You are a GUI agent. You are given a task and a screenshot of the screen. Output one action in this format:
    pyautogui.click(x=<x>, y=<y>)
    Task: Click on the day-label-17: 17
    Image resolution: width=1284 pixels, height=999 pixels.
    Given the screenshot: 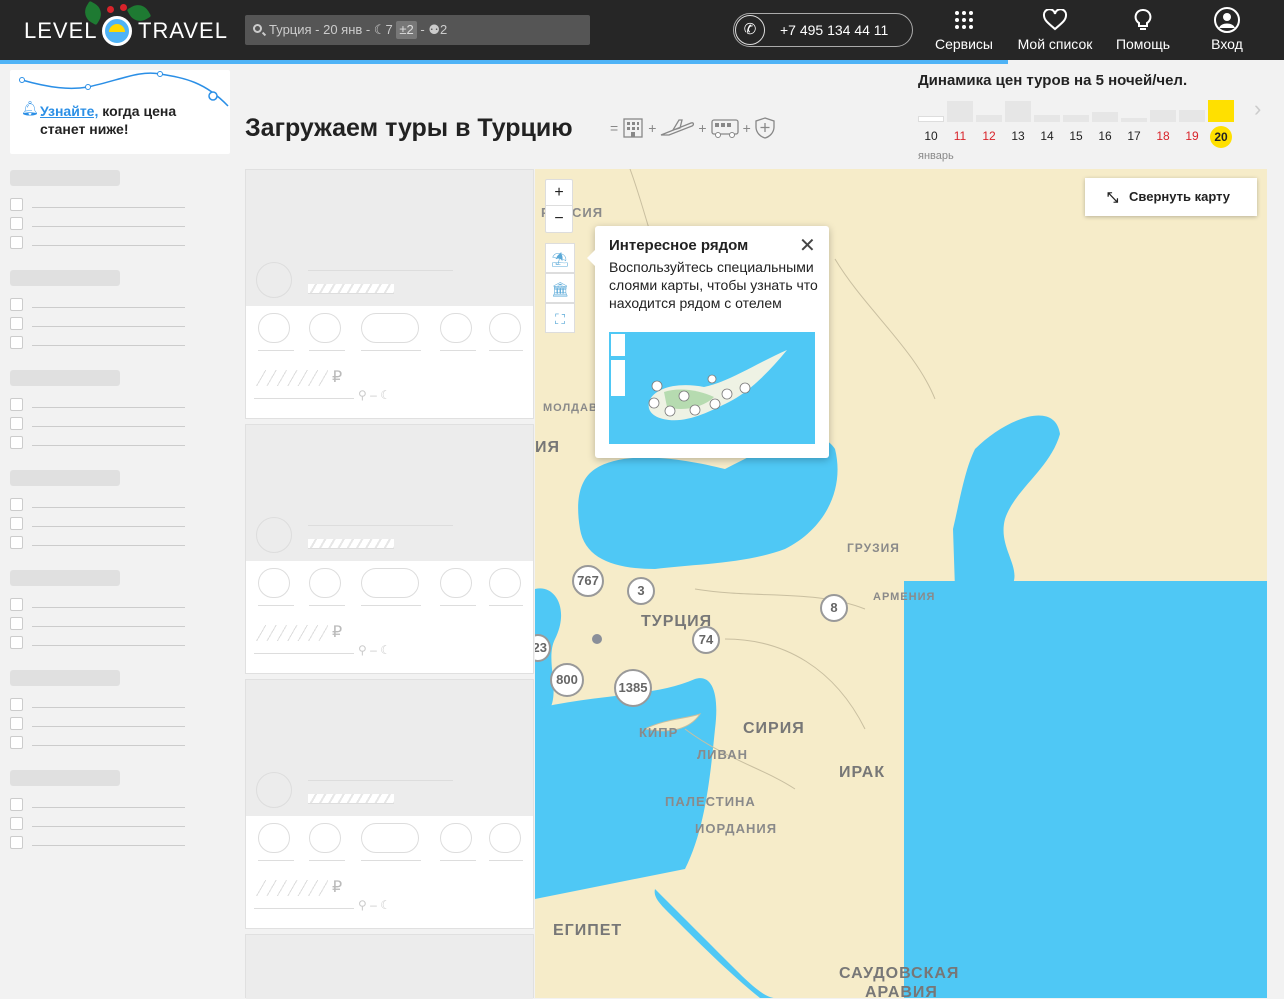 What is the action you would take?
    pyautogui.click(x=1134, y=136)
    